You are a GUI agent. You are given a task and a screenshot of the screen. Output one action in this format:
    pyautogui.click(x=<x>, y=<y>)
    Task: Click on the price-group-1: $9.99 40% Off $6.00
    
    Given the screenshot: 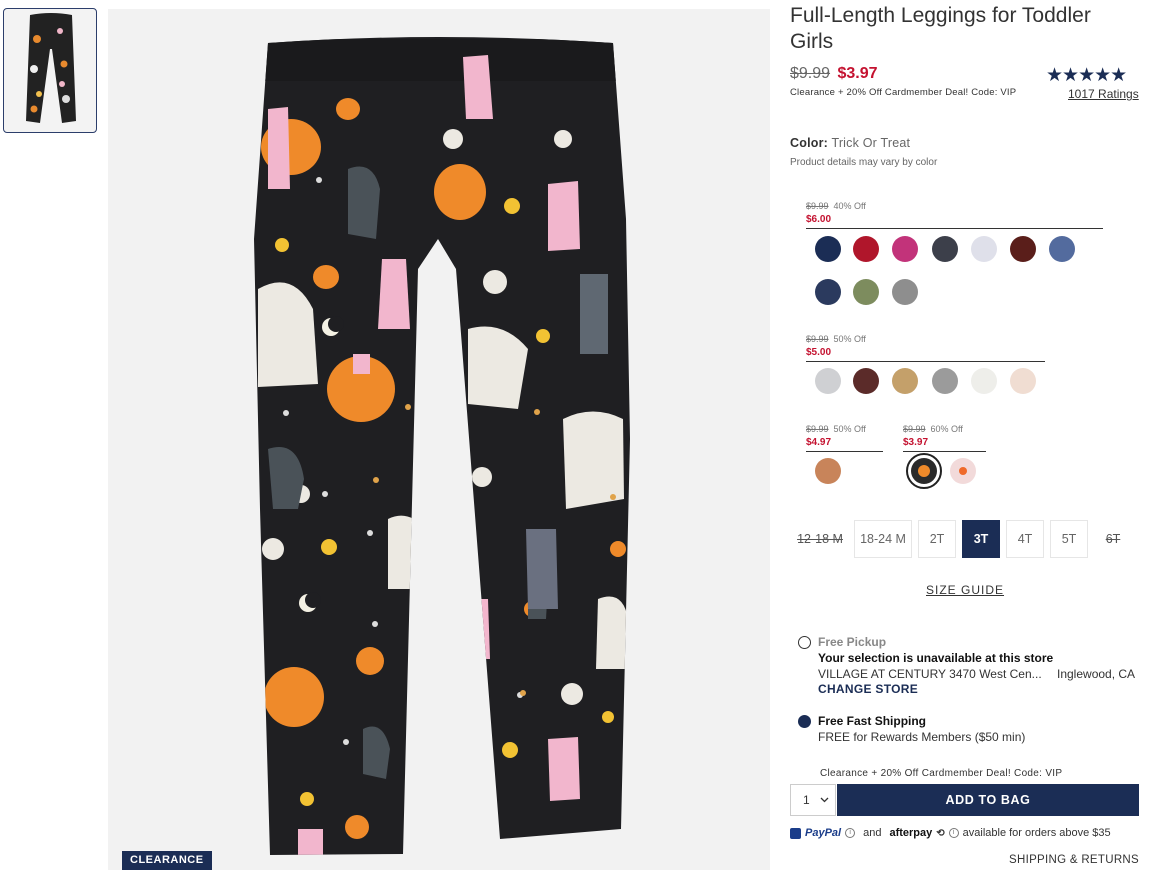 What is the action you would take?
    pyautogui.click(x=954, y=212)
    